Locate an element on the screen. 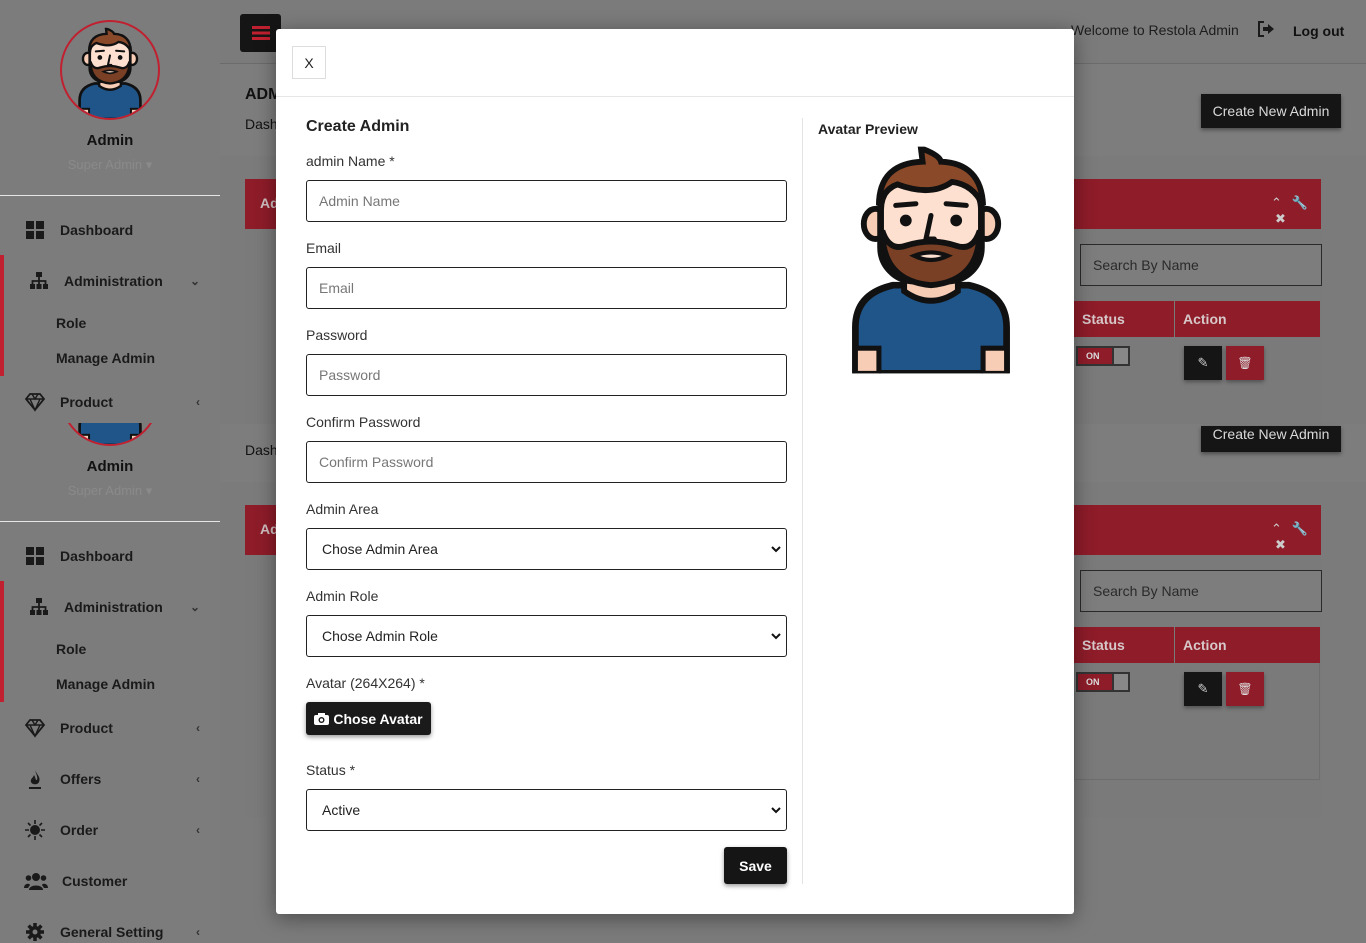  avatar-label: Avatar (264X264) * is located at coordinates (365, 683).